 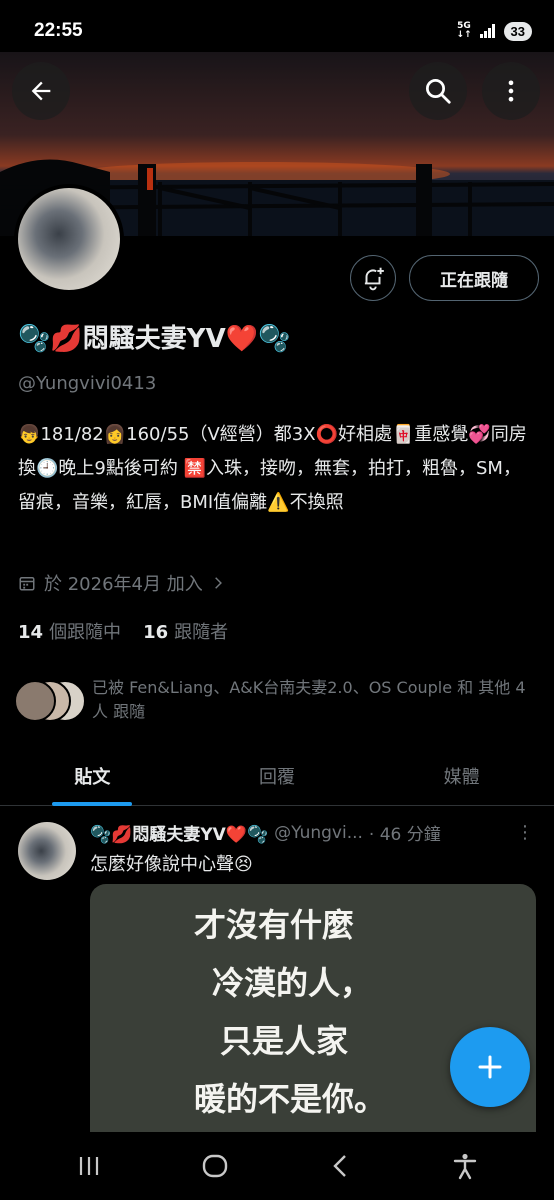 I want to click on followers-stat: 16 跟隨者, so click(x=185, y=631).